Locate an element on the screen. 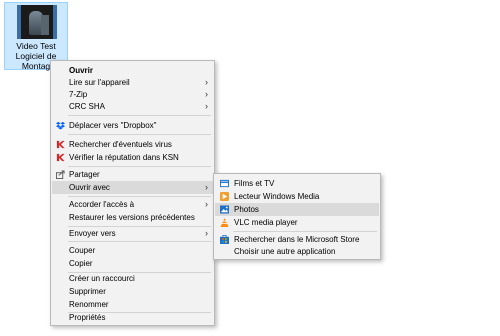  submenu-item-vlc: VLC media player is located at coordinates (297, 222).